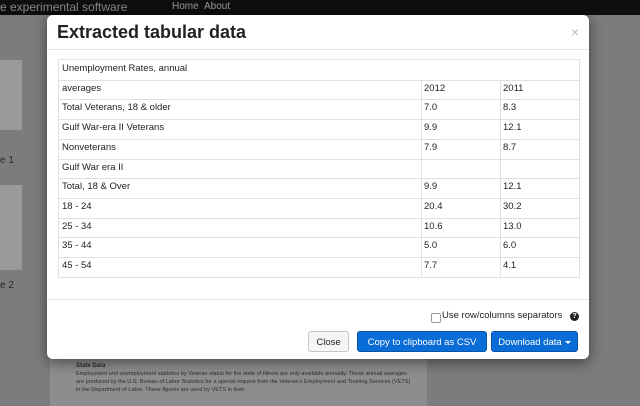 The image size is (640, 406). I want to click on table-cell: 20.4, so click(433, 206).